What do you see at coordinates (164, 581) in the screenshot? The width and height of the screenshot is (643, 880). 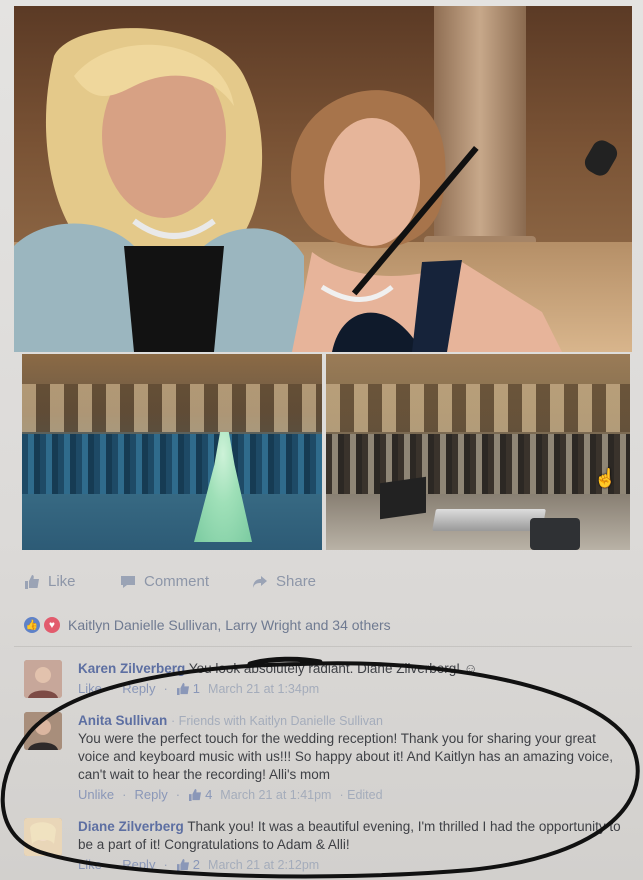 I see `comment-button: Comment` at bounding box center [164, 581].